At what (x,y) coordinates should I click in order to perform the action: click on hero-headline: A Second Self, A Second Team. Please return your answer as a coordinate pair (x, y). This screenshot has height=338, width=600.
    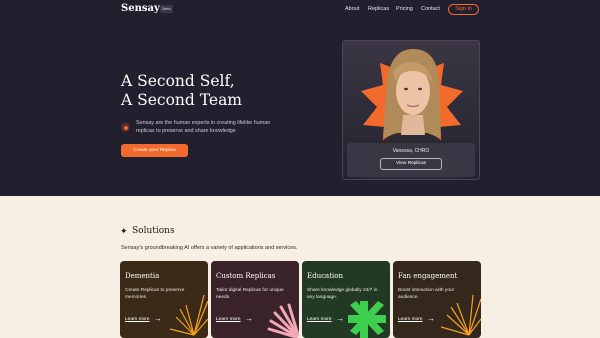
    Looking at the image, I should click on (181, 91).